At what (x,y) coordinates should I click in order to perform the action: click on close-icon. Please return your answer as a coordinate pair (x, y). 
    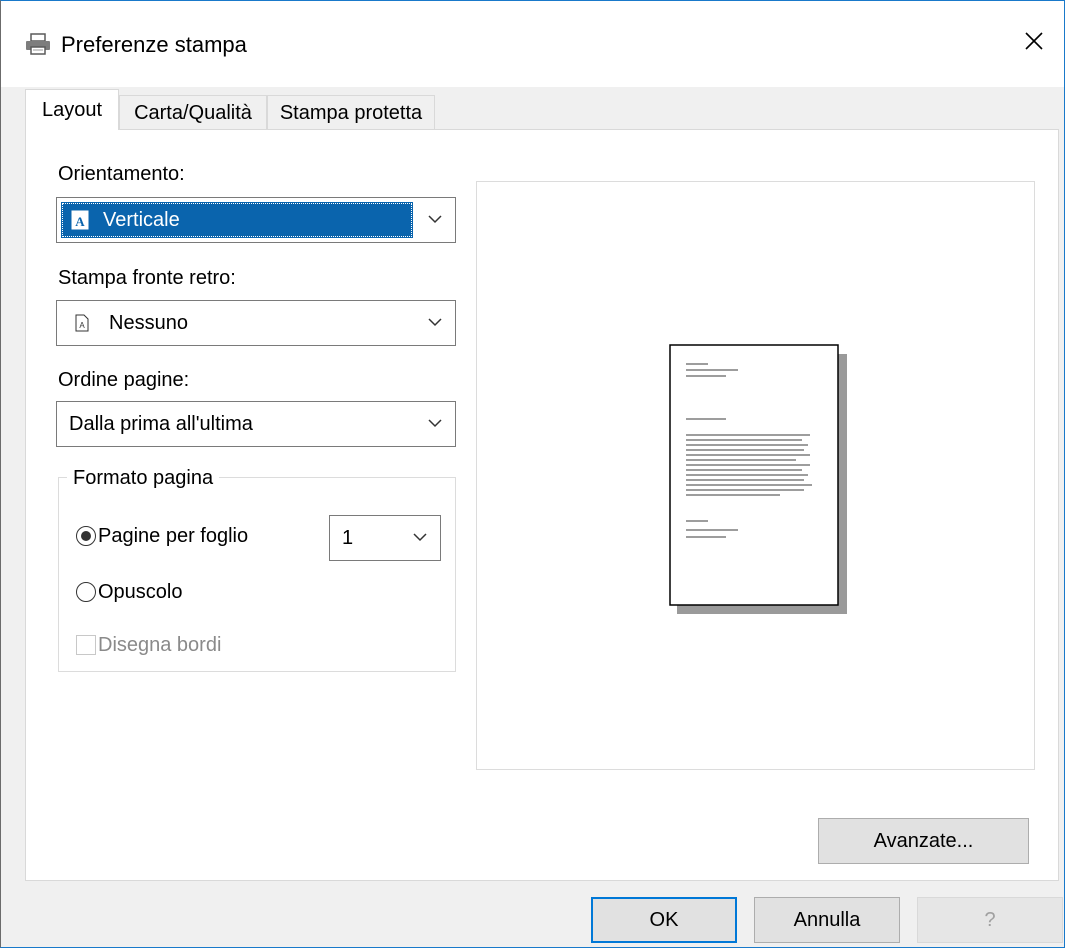
    Looking at the image, I should click on (1034, 41).